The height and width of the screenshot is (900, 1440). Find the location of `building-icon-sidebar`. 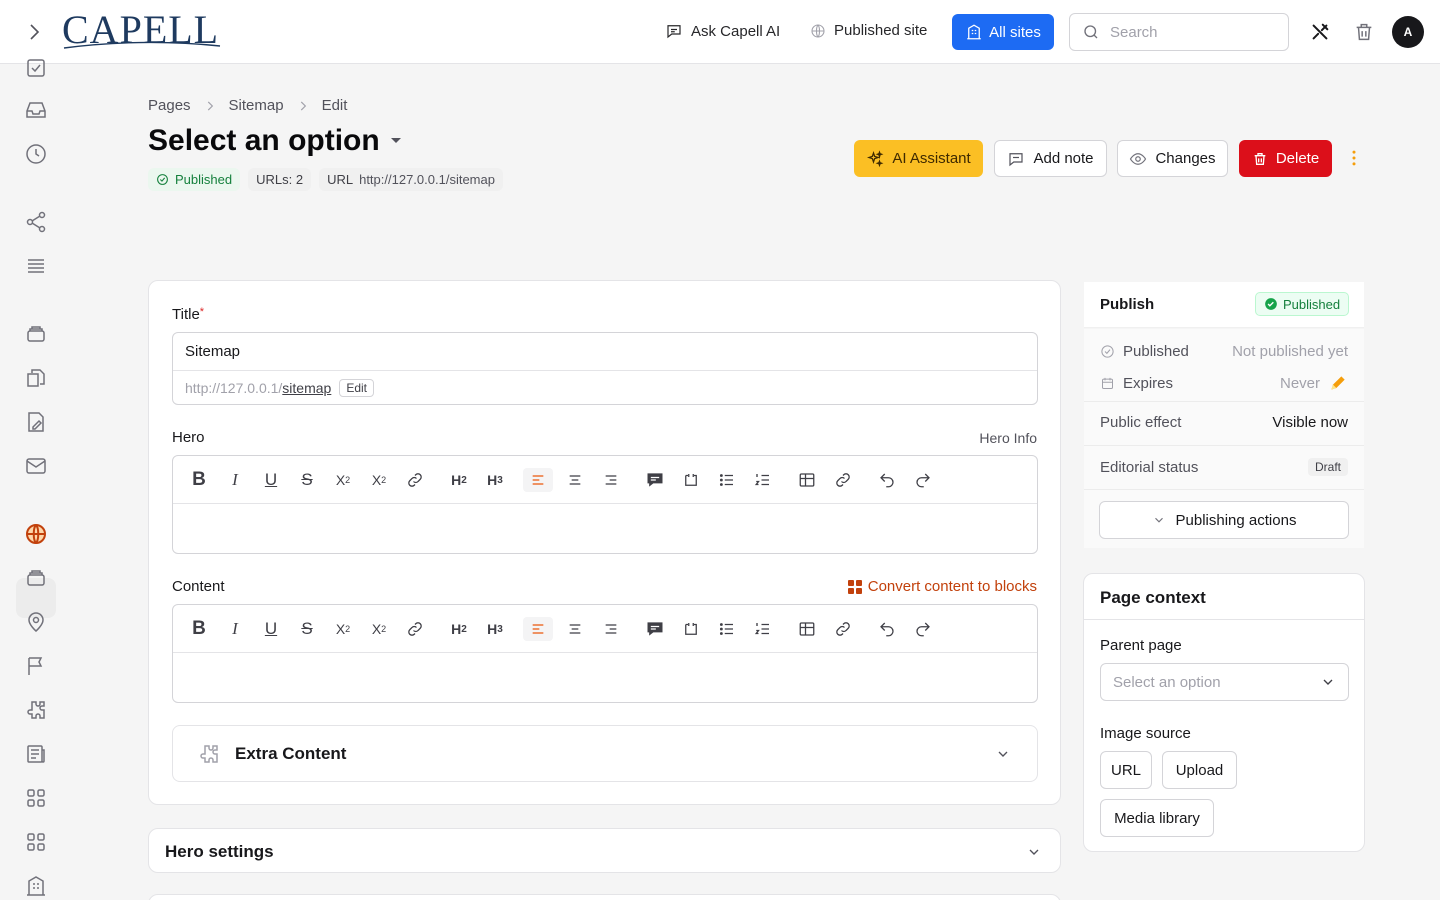

building-icon-sidebar is located at coordinates (36, 886).